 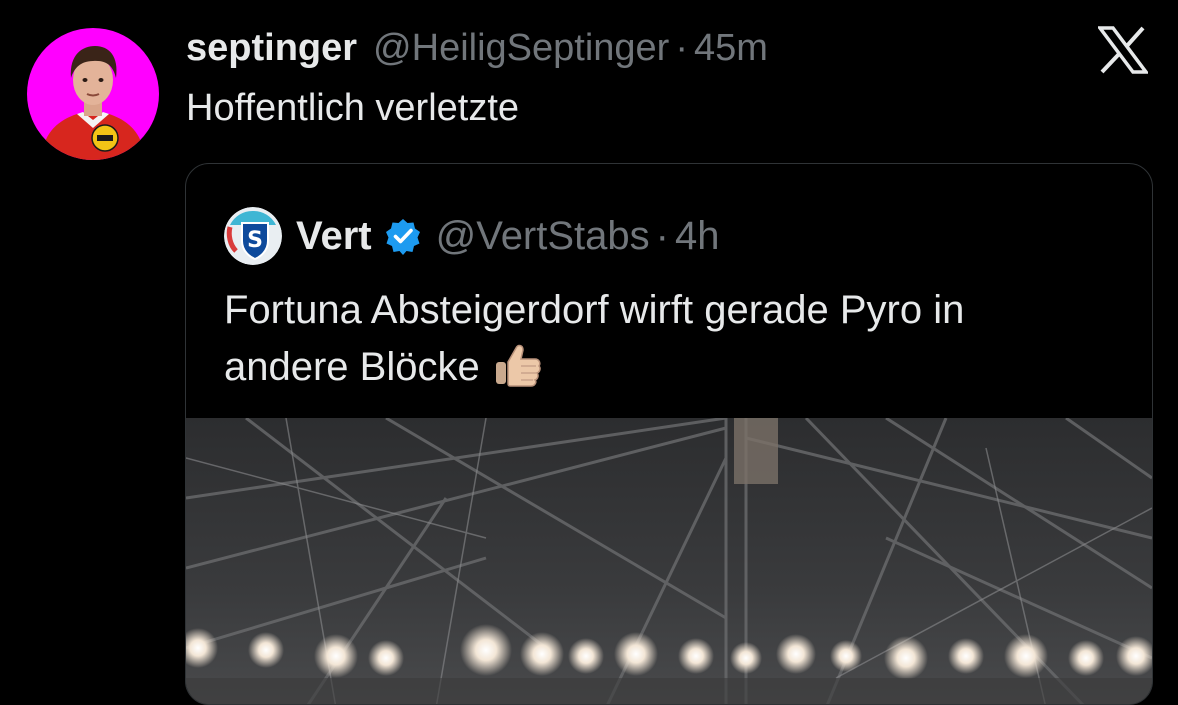 What do you see at coordinates (543, 236) in the screenshot?
I see `quoted-user-handle: @VertStabs` at bounding box center [543, 236].